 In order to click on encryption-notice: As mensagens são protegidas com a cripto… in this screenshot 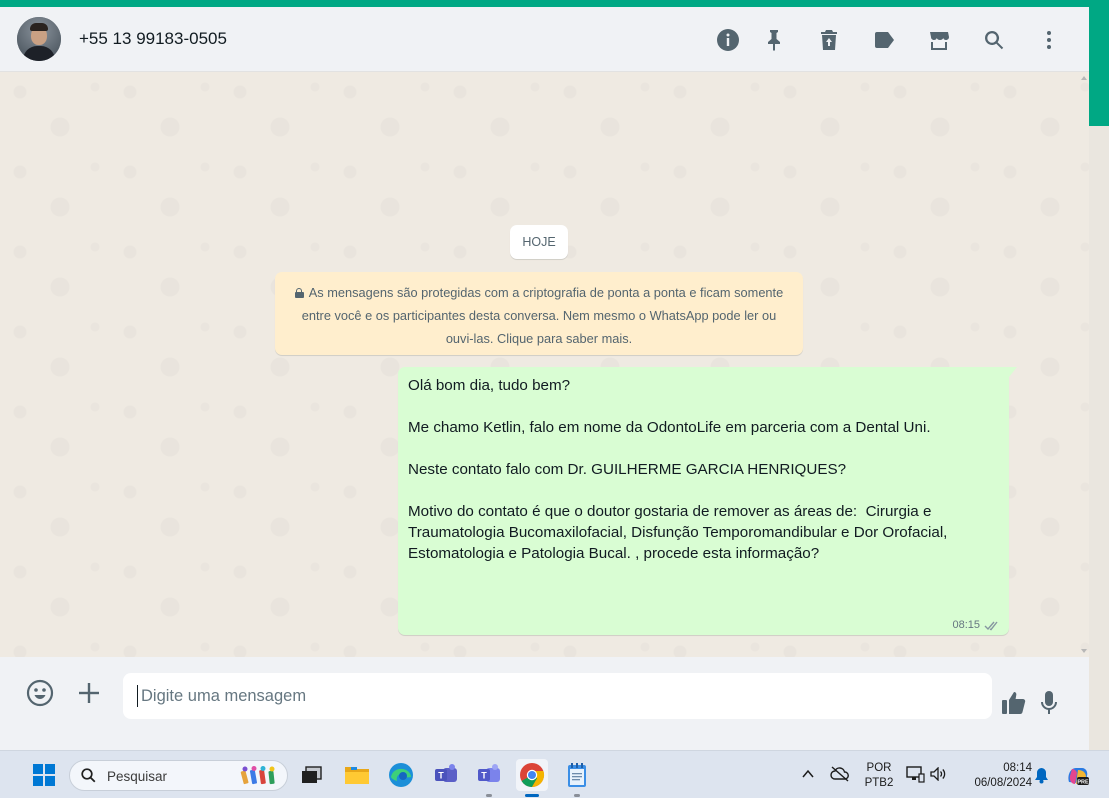, I will do `click(539, 313)`.